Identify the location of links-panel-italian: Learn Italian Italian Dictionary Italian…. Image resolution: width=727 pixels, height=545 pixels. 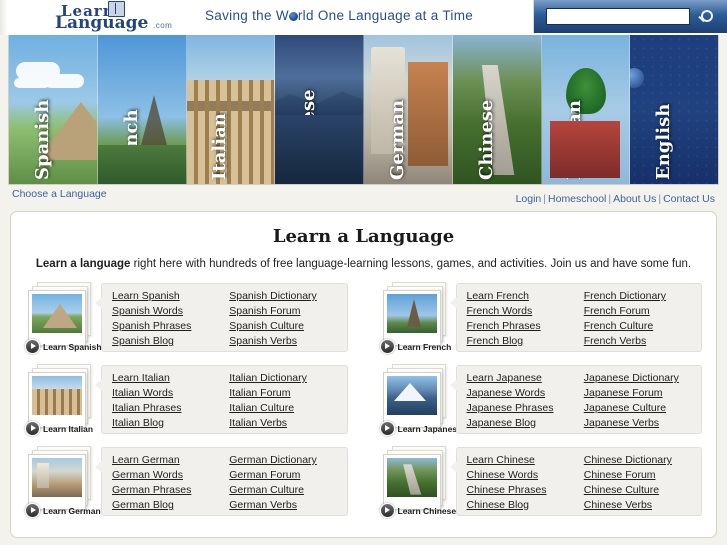
(221, 399).